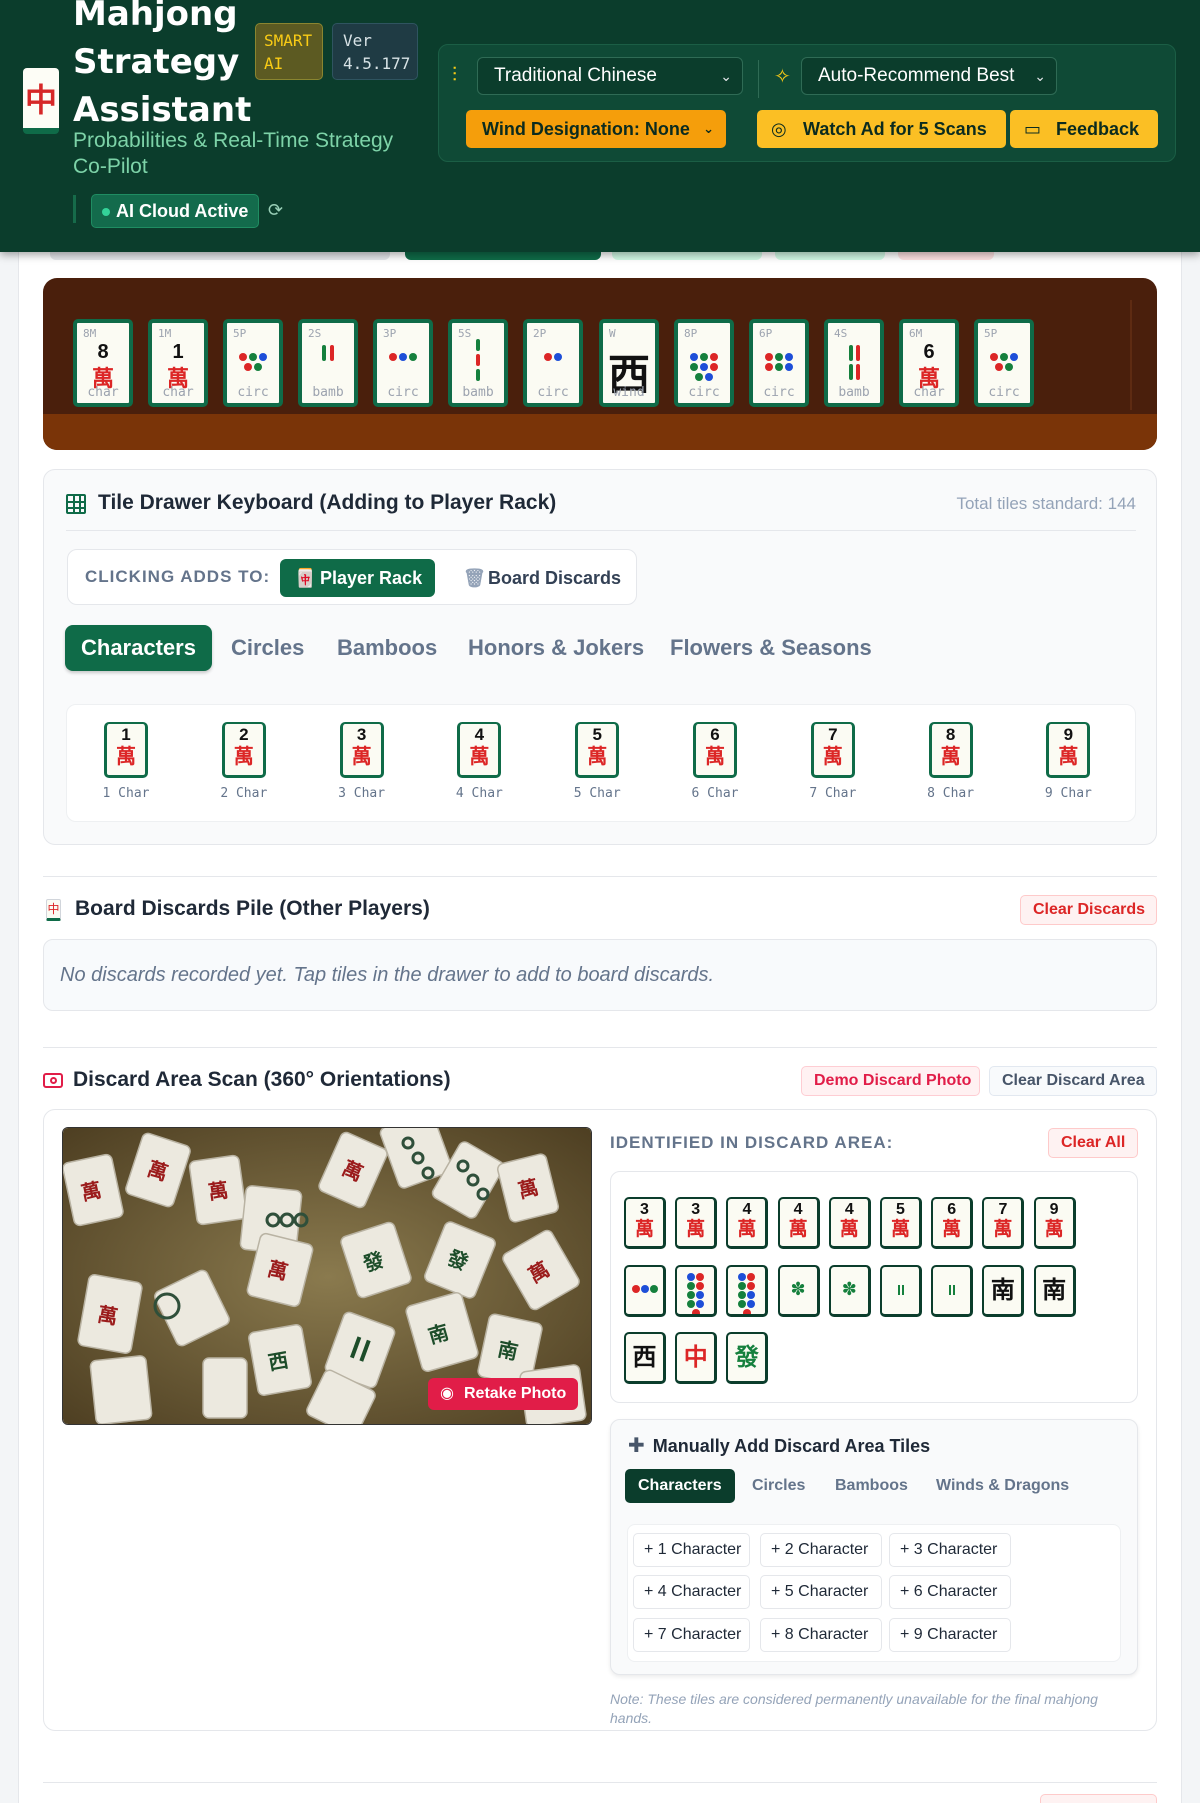 Image resolution: width=1200 pixels, height=1803 pixels. What do you see at coordinates (778, 1486) in the screenshot?
I see `manual-tab-circles: Circles` at bounding box center [778, 1486].